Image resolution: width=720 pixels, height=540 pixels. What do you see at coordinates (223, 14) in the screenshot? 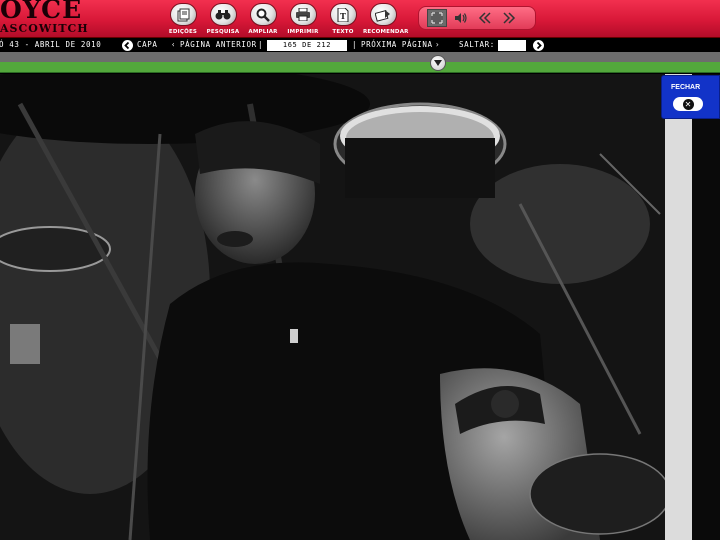
I see `binoculars-icon` at bounding box center [223, 14].